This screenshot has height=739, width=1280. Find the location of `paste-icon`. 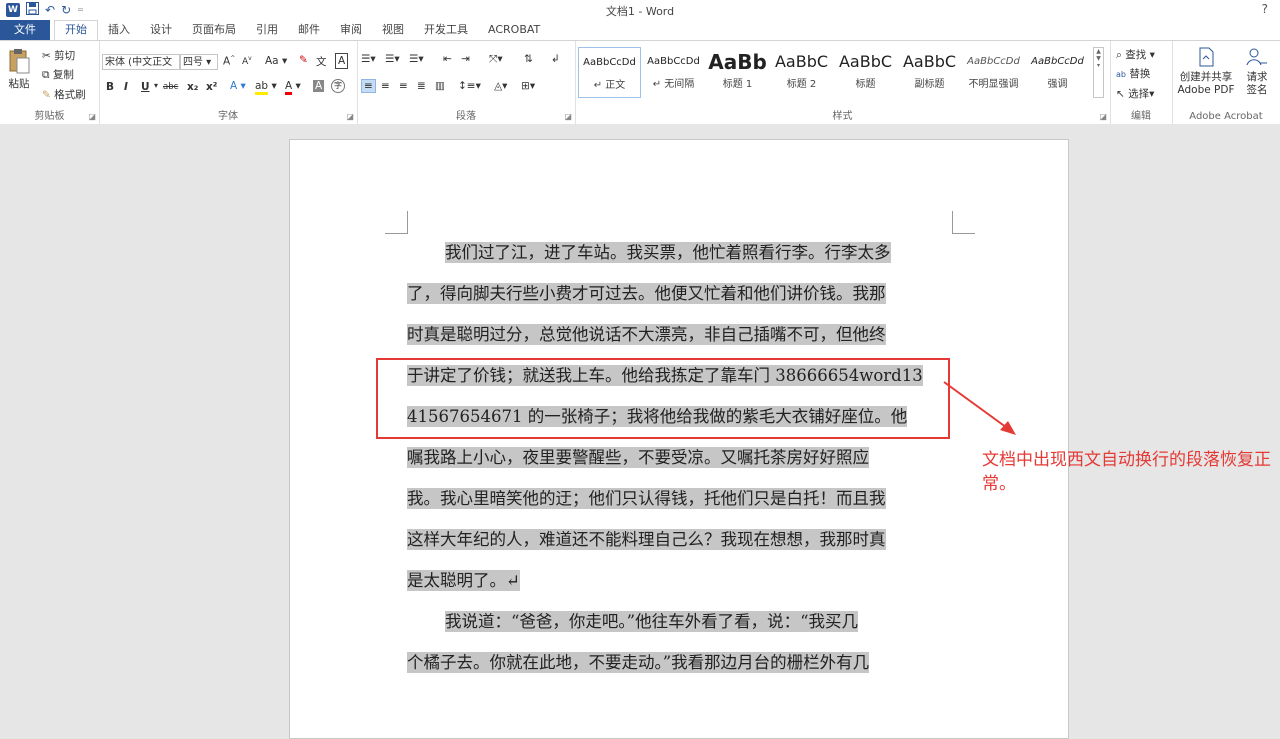

paste-icon is located at coordinates (19, 61).